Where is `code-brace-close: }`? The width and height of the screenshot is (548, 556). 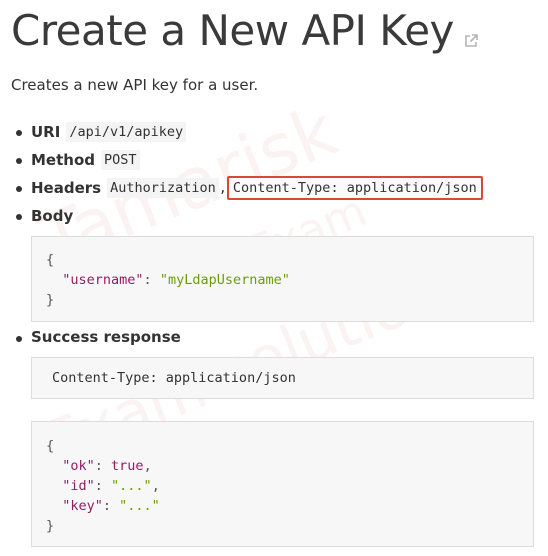
code-brace-close: } is located at coordinates (50, 300).